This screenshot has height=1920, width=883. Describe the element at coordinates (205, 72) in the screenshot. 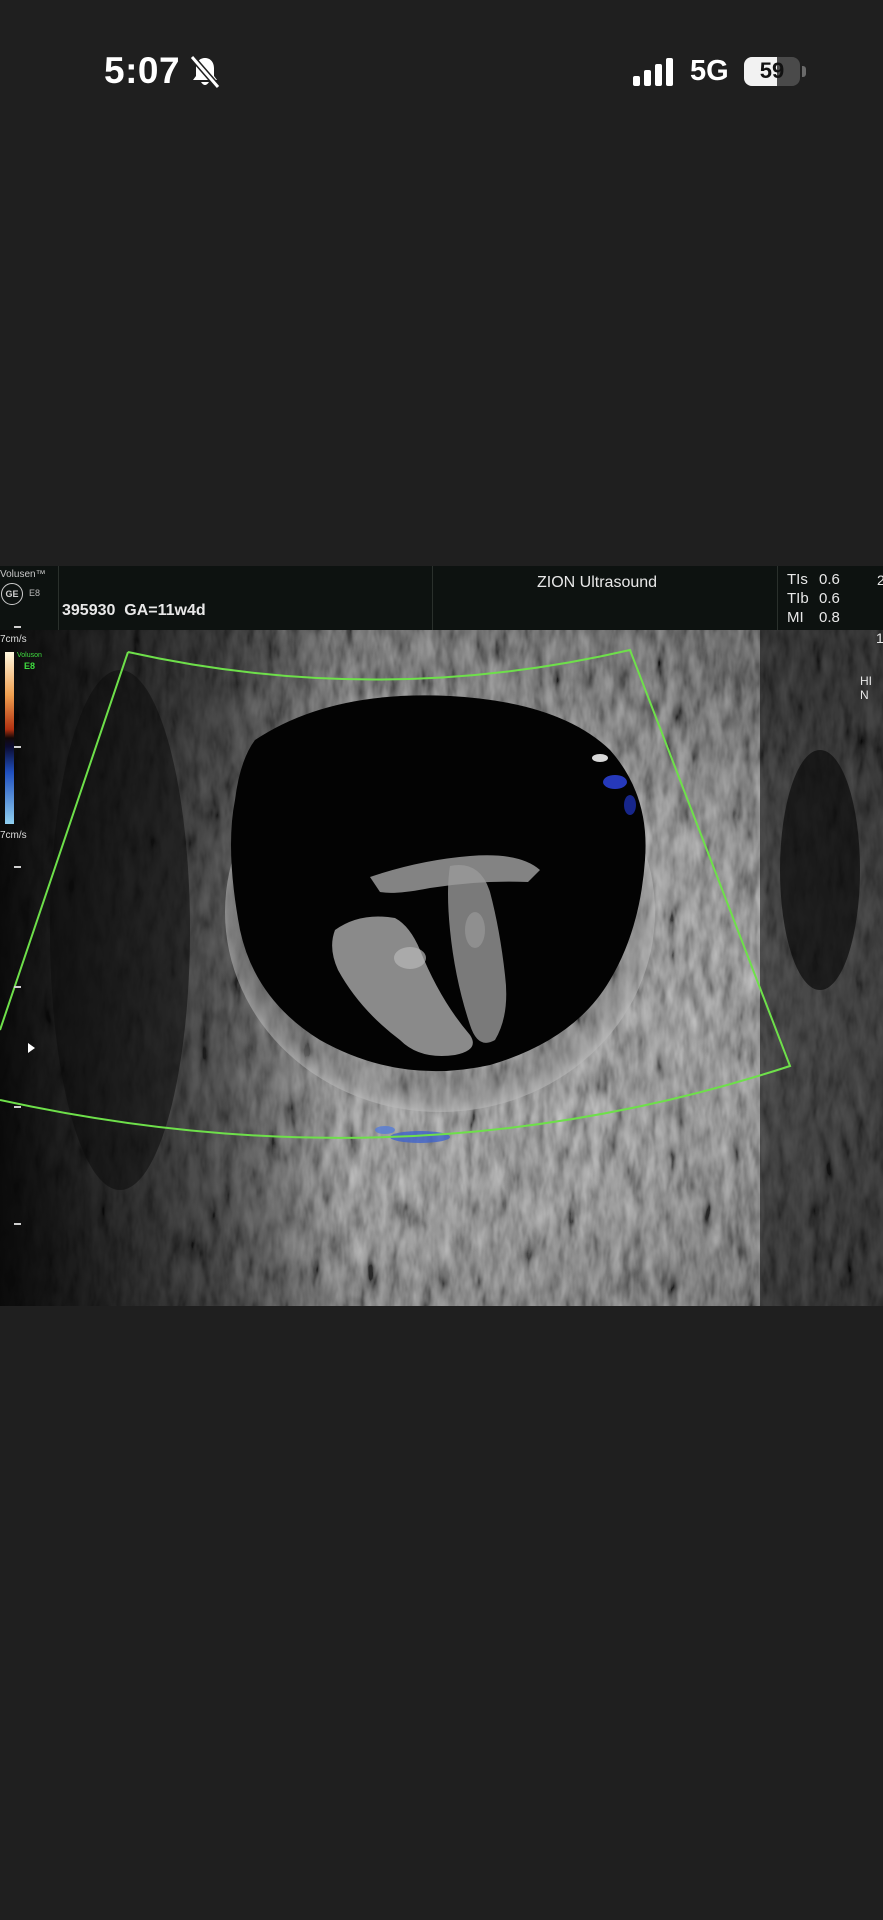

I see `bell-slash-icon` at that location.